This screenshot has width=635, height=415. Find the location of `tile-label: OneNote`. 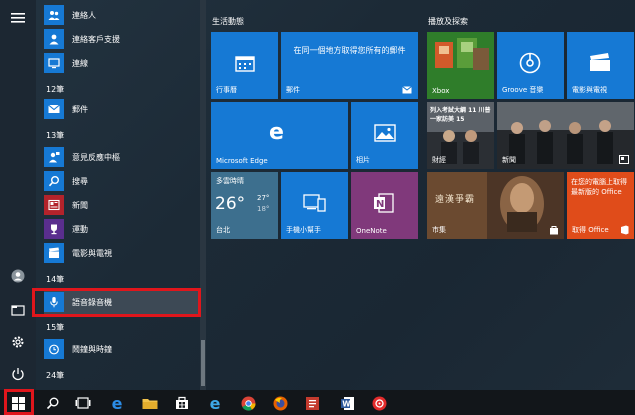

tile-label: OneNote is located at coordinates (371, 231).